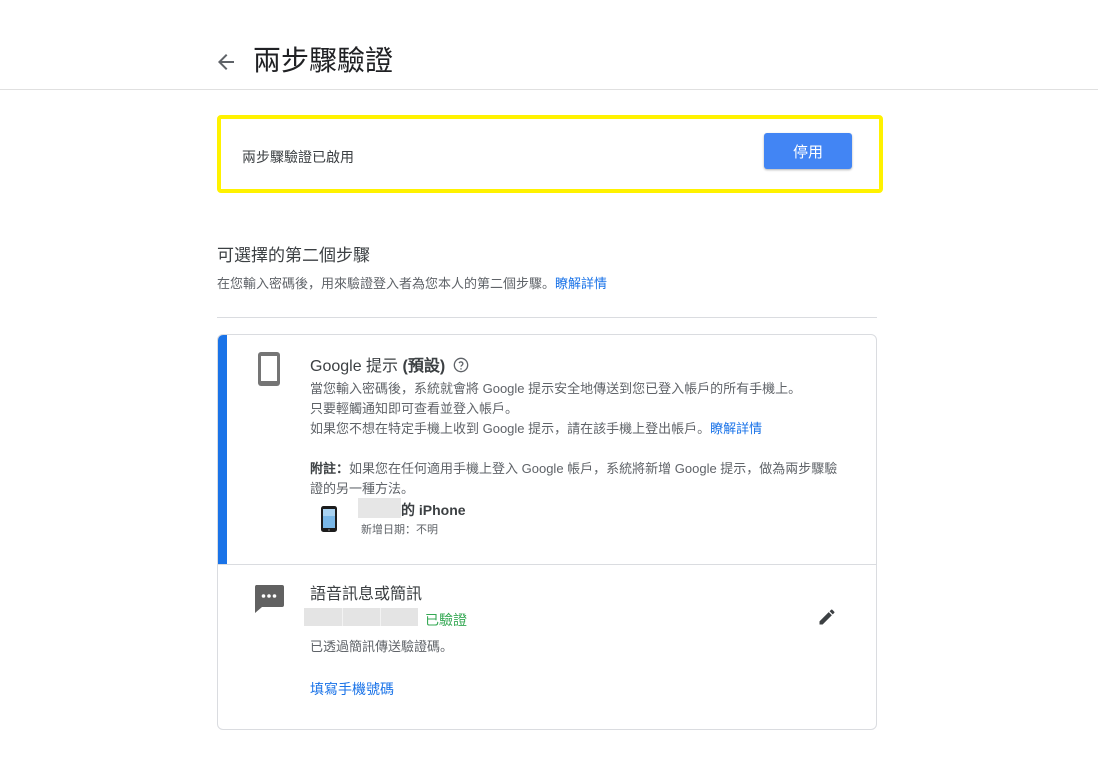  What do you see at coordinates (366, 594) in the screenshot?
I see `voice-sms-title: 語音訊息或簡訊` at bounding box center [366, 594].